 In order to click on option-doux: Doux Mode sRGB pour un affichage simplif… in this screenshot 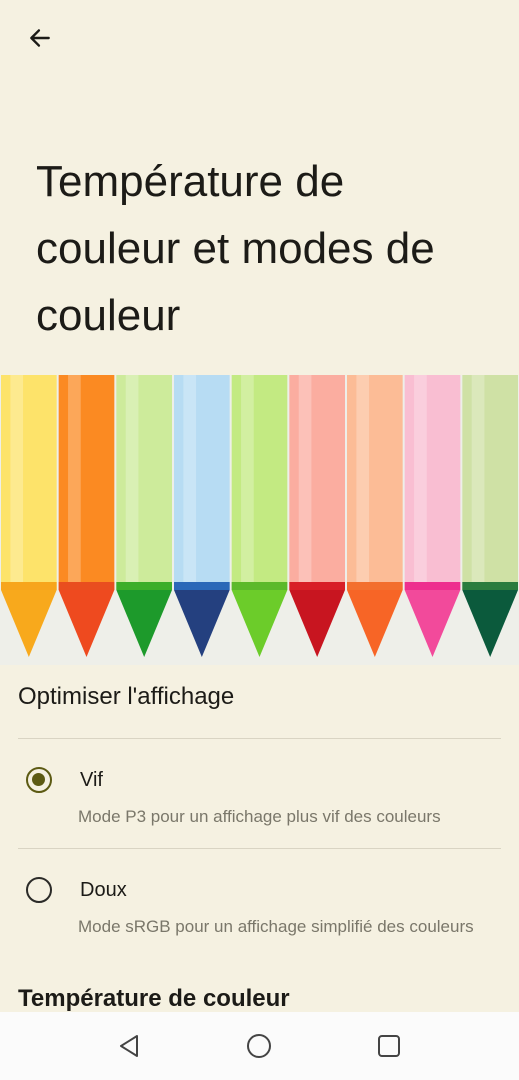, I will do `click(259, 915)`.